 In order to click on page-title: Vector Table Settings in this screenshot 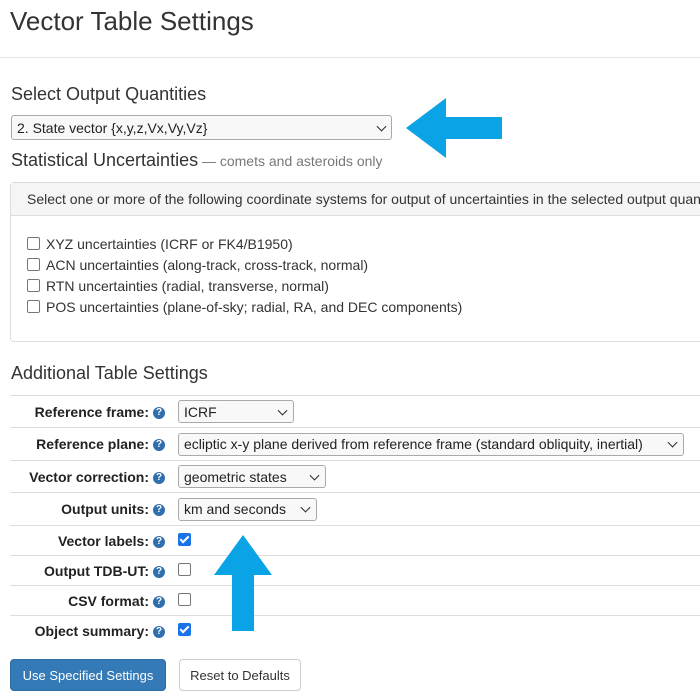, I will do `click(132, 21)`.